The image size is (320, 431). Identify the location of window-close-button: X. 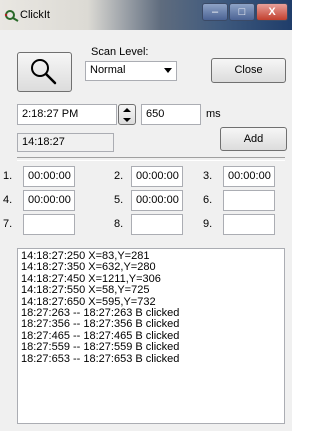
(272, 12).